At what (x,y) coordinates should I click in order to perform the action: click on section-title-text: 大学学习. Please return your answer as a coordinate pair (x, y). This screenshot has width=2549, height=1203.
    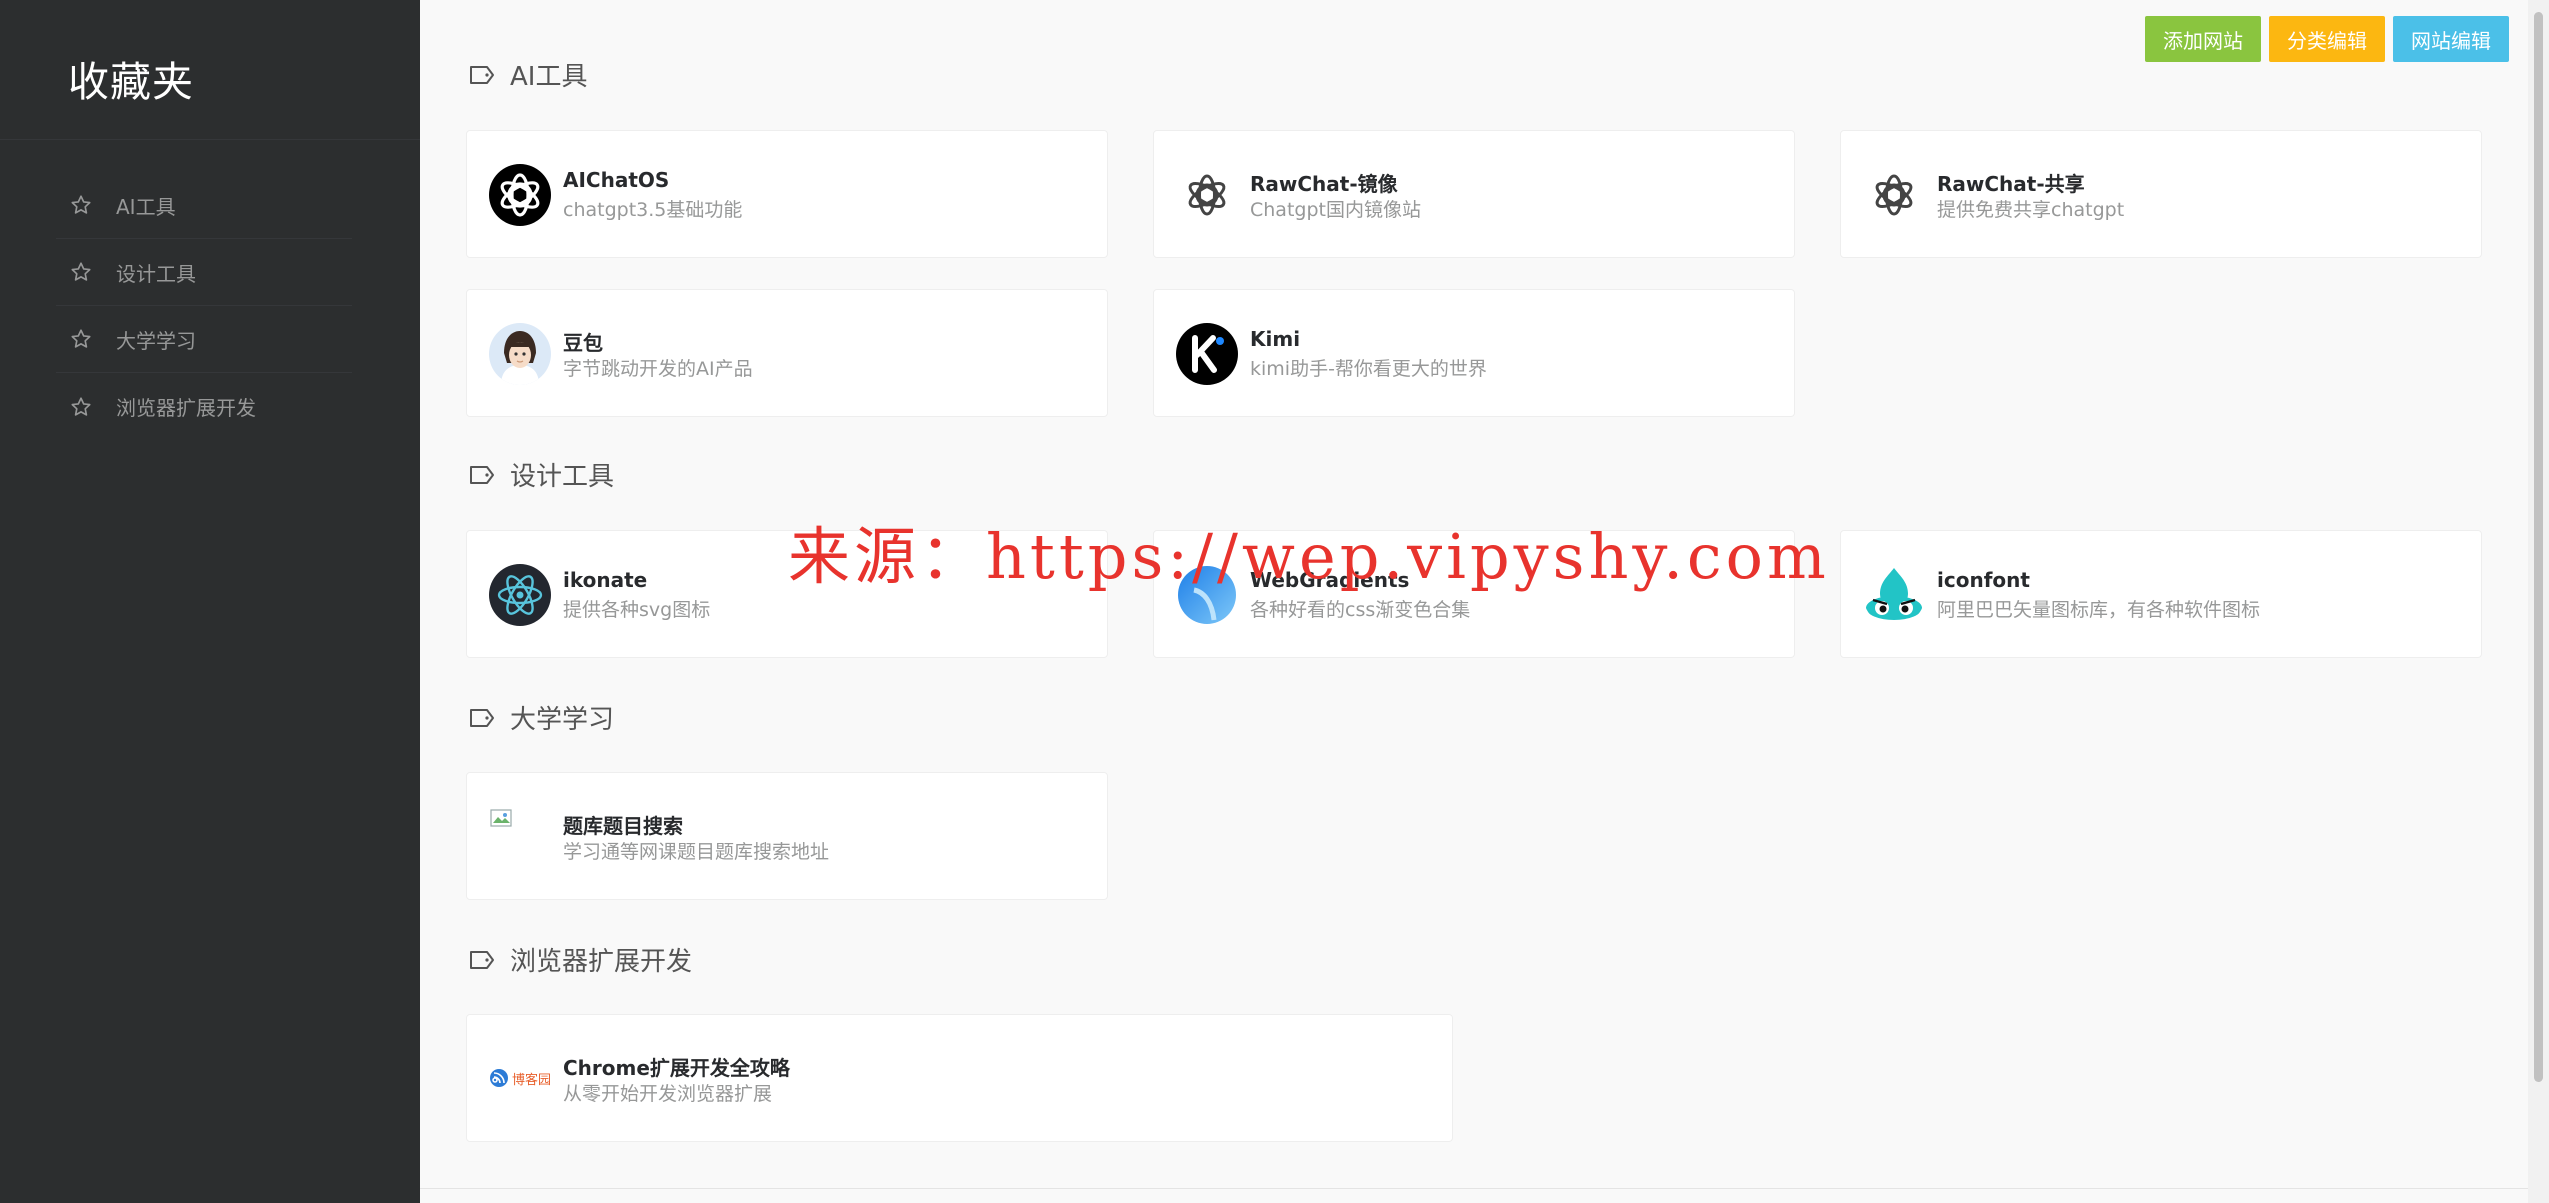
    Looking at the image, I should click on (562, 720).